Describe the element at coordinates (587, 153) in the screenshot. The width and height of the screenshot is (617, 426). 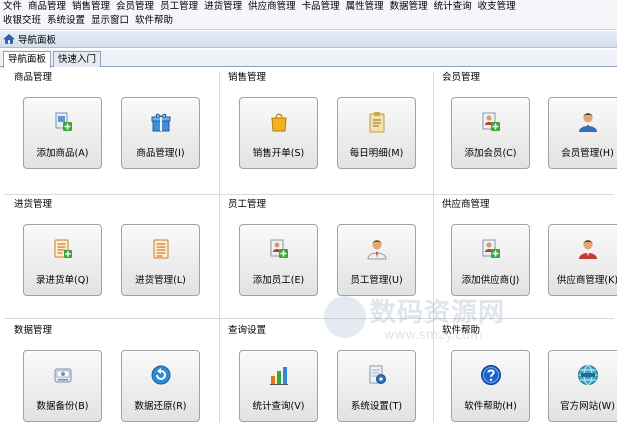
I see `member-manage-label: 会员管理(H)` at that location.